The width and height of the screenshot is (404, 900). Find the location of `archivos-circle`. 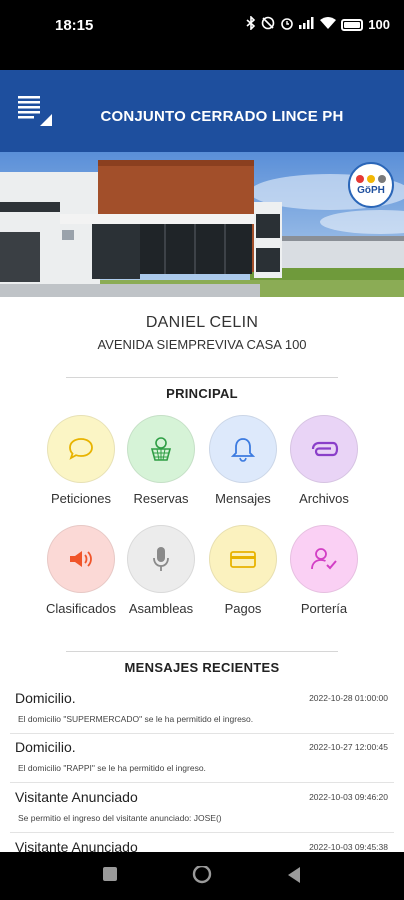

archivos-circle is located at coordinates (324, 449).